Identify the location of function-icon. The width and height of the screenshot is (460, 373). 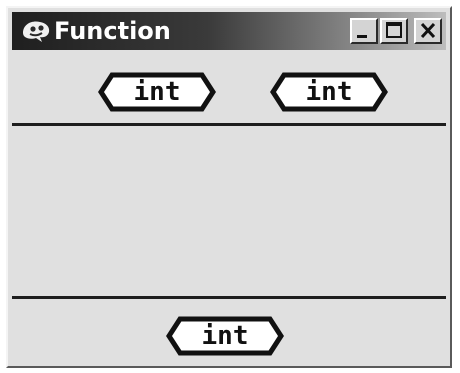
(36, 31).